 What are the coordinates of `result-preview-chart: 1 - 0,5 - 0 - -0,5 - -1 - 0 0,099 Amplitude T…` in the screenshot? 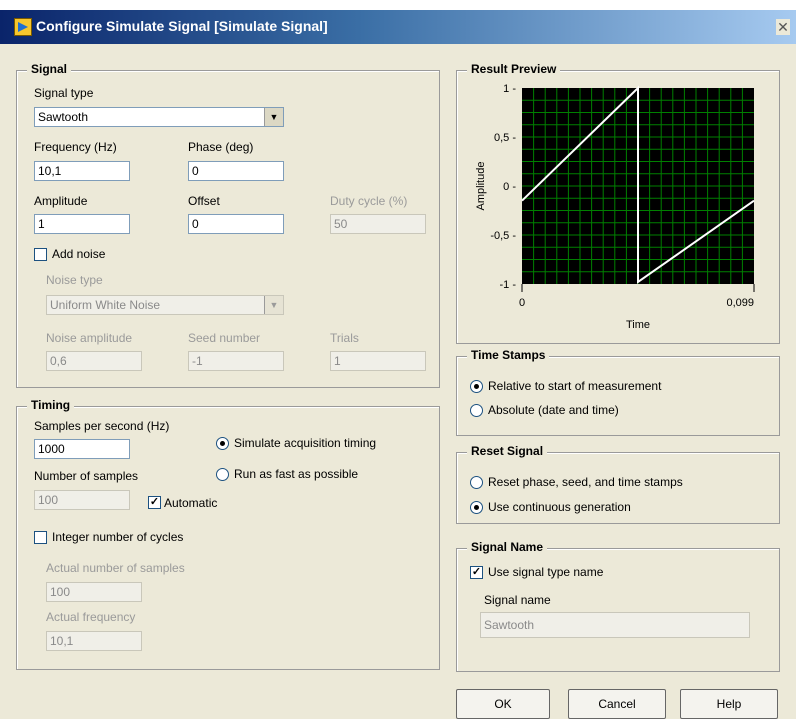 It's located at (615, 207).